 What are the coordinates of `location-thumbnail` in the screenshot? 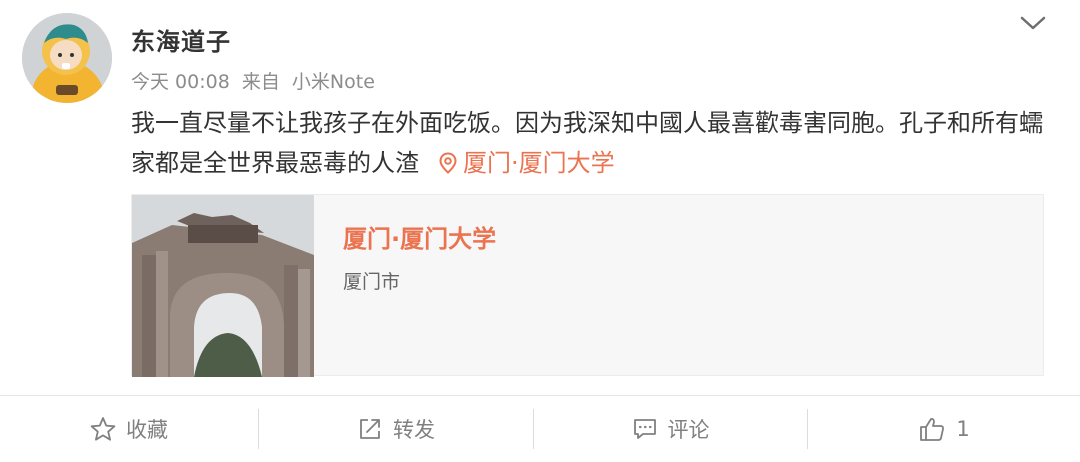 It's located at (223, 286).